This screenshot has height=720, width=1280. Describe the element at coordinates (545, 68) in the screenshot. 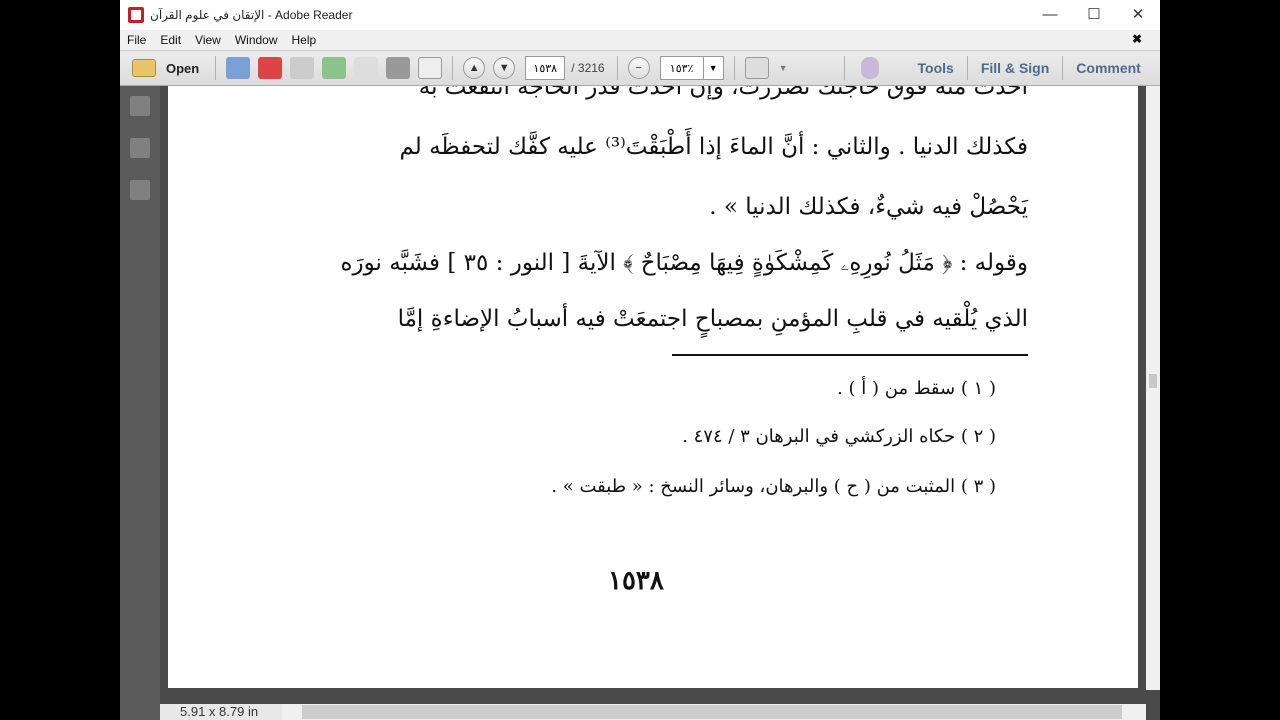

I see `page-number-input: ١٥٣٨` at that location.